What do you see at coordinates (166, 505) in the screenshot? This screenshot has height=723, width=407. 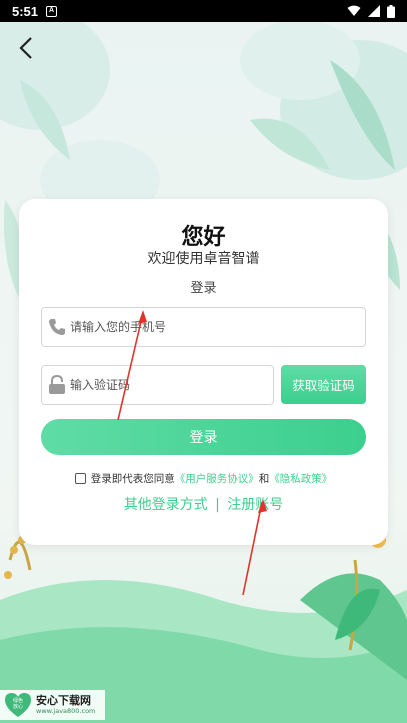 I see `other-login-methods-link: 其他登录方式` at bounding box center [166, 505].